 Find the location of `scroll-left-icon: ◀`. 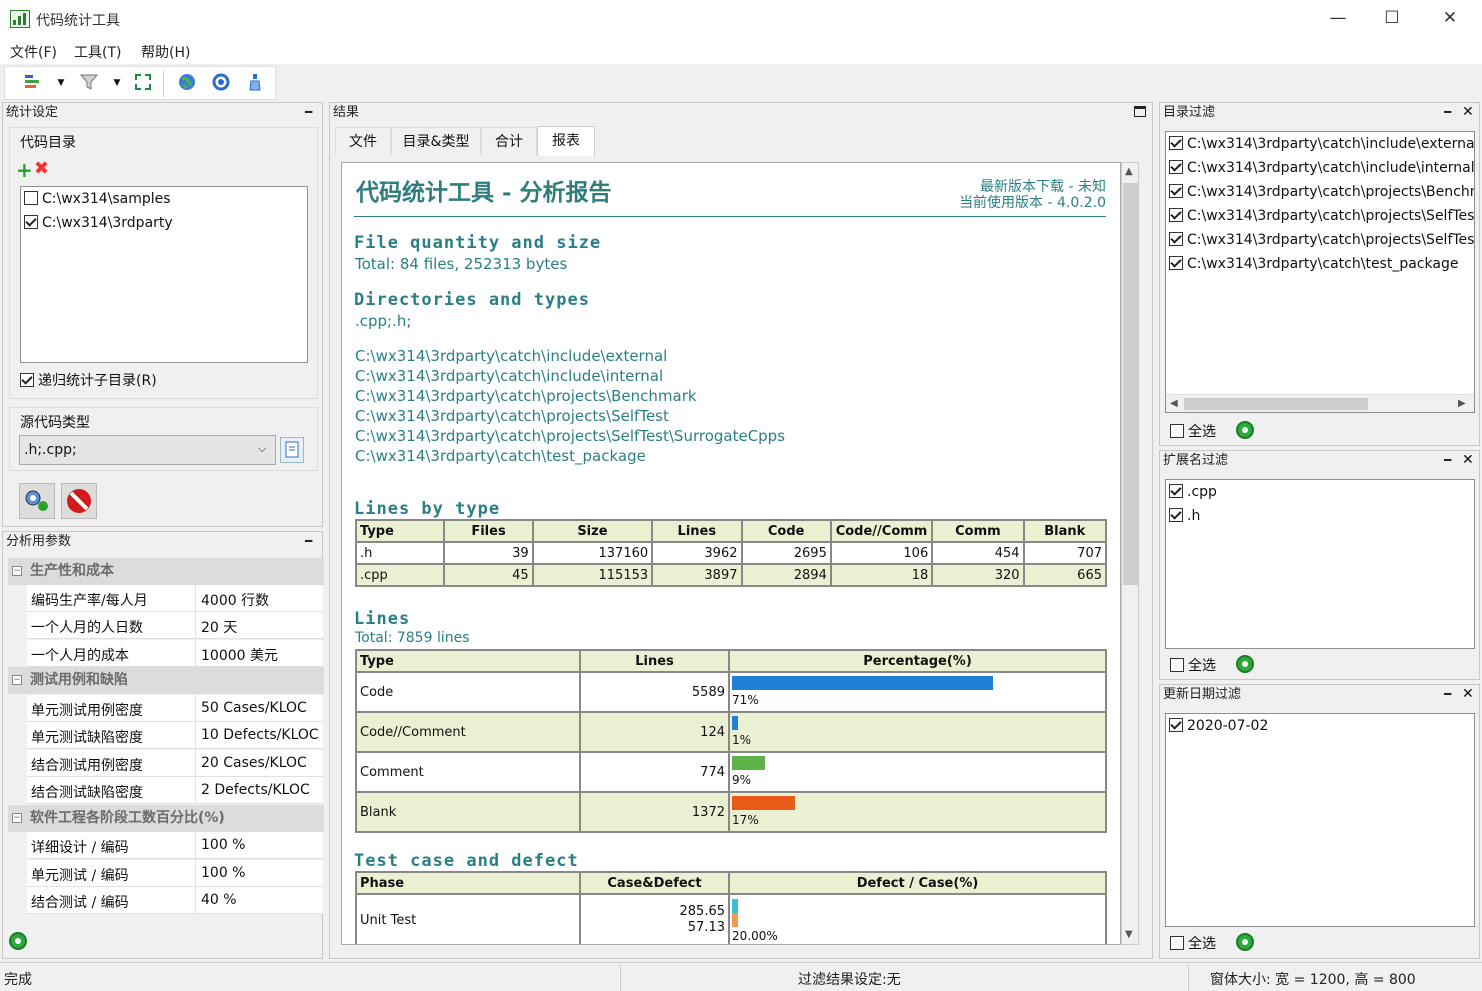

scroll-left-icon: ◀ is located at coordinates (1174, 403).